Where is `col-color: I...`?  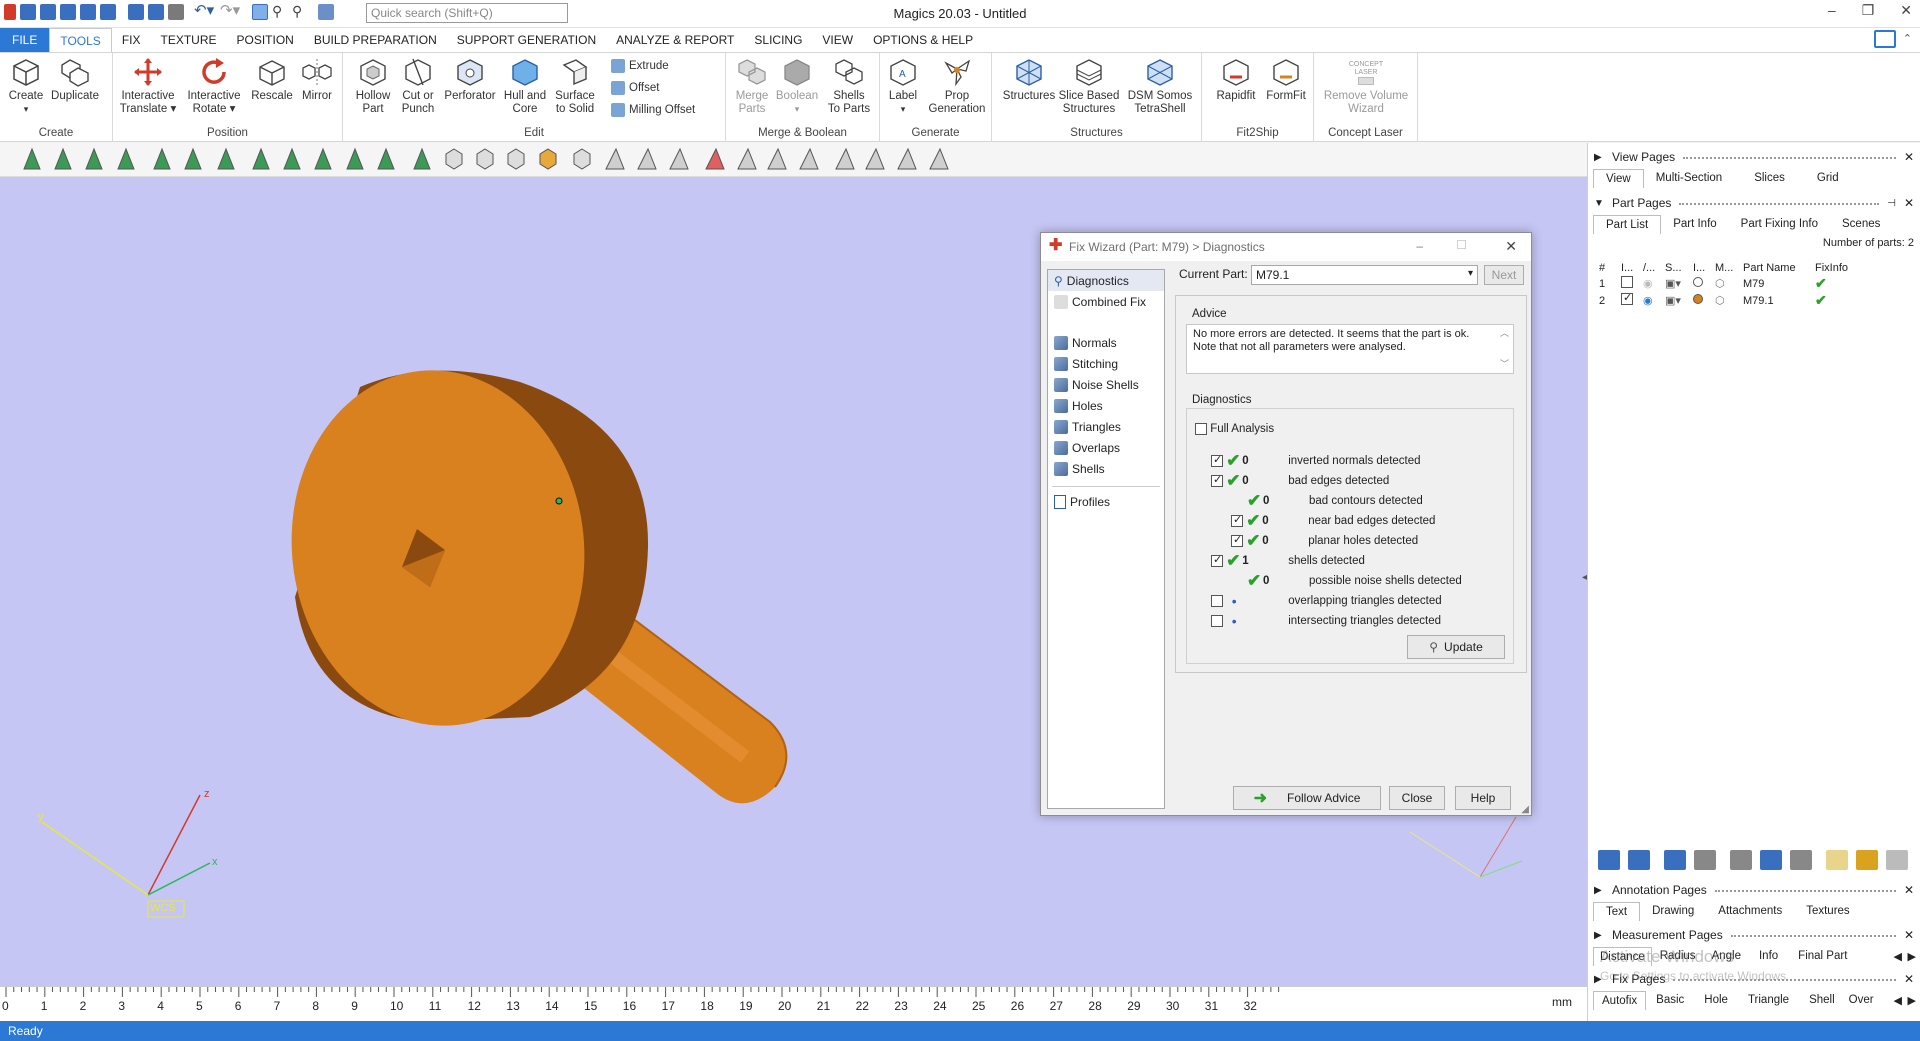
col-color: I... is located at coordinates (1701, 268).